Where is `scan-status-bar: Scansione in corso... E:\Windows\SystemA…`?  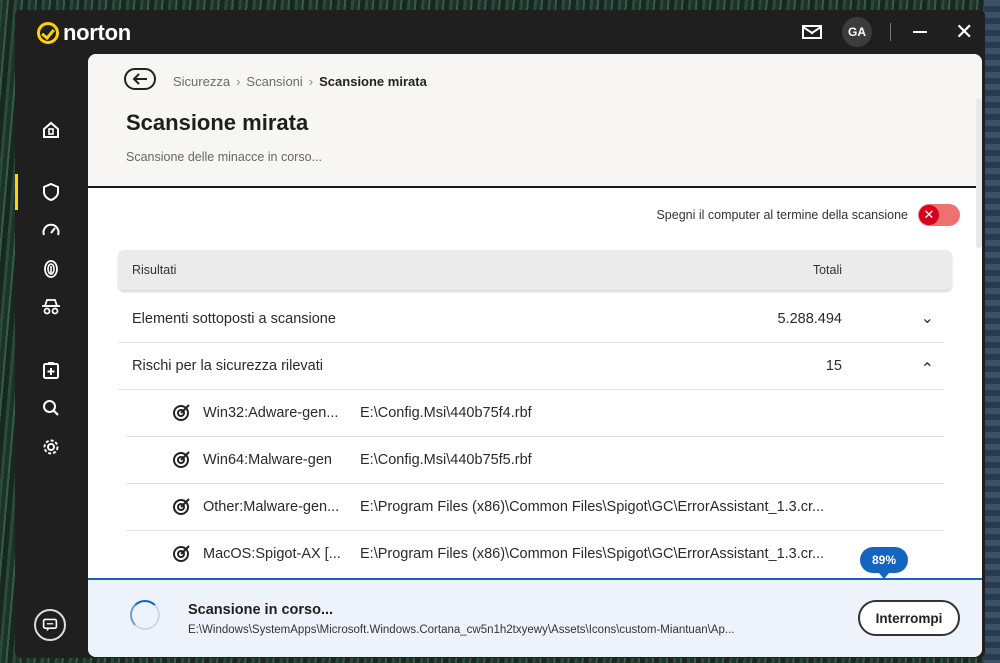 scan-status-bar: Scansione in corso... E:\Windows\SystemA… is located at coordinates (535, 617).